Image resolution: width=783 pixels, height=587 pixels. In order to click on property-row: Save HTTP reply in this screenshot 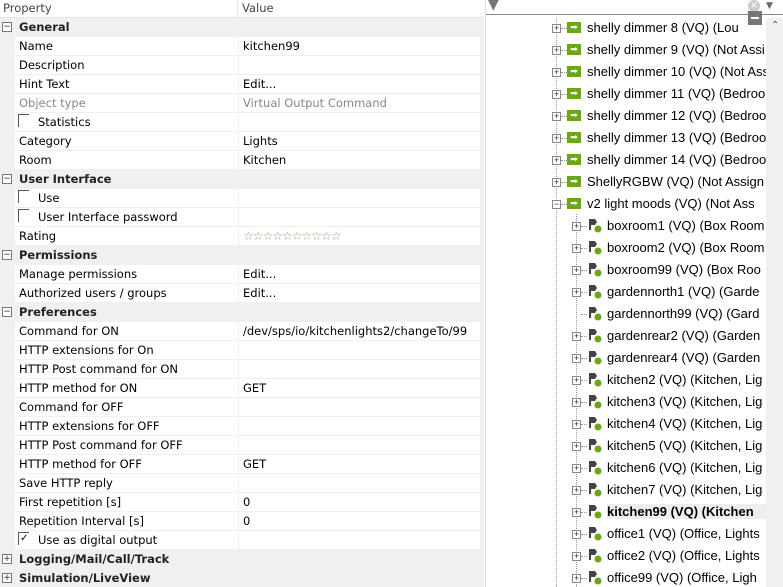, I will do `click(247, 483)`.